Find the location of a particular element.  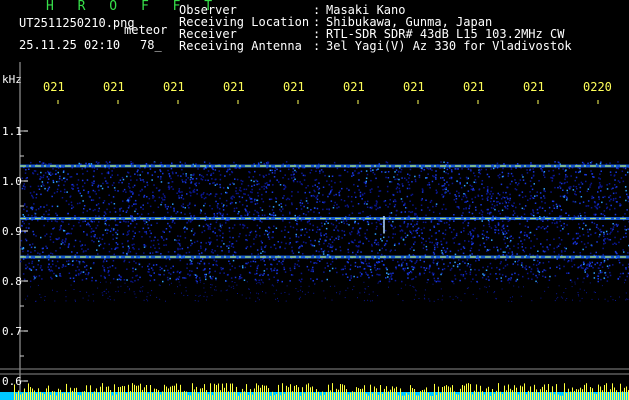

y-tick-label: 0.7 is located at coordinates (12, 331).